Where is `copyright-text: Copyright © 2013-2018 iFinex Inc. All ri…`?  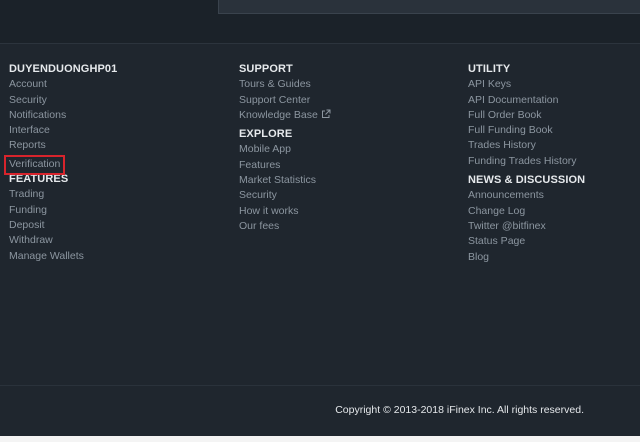 copyright-text: Copyright © 2013-2018 iFinex Inc. All ri… is located at coordinates (459, 410).